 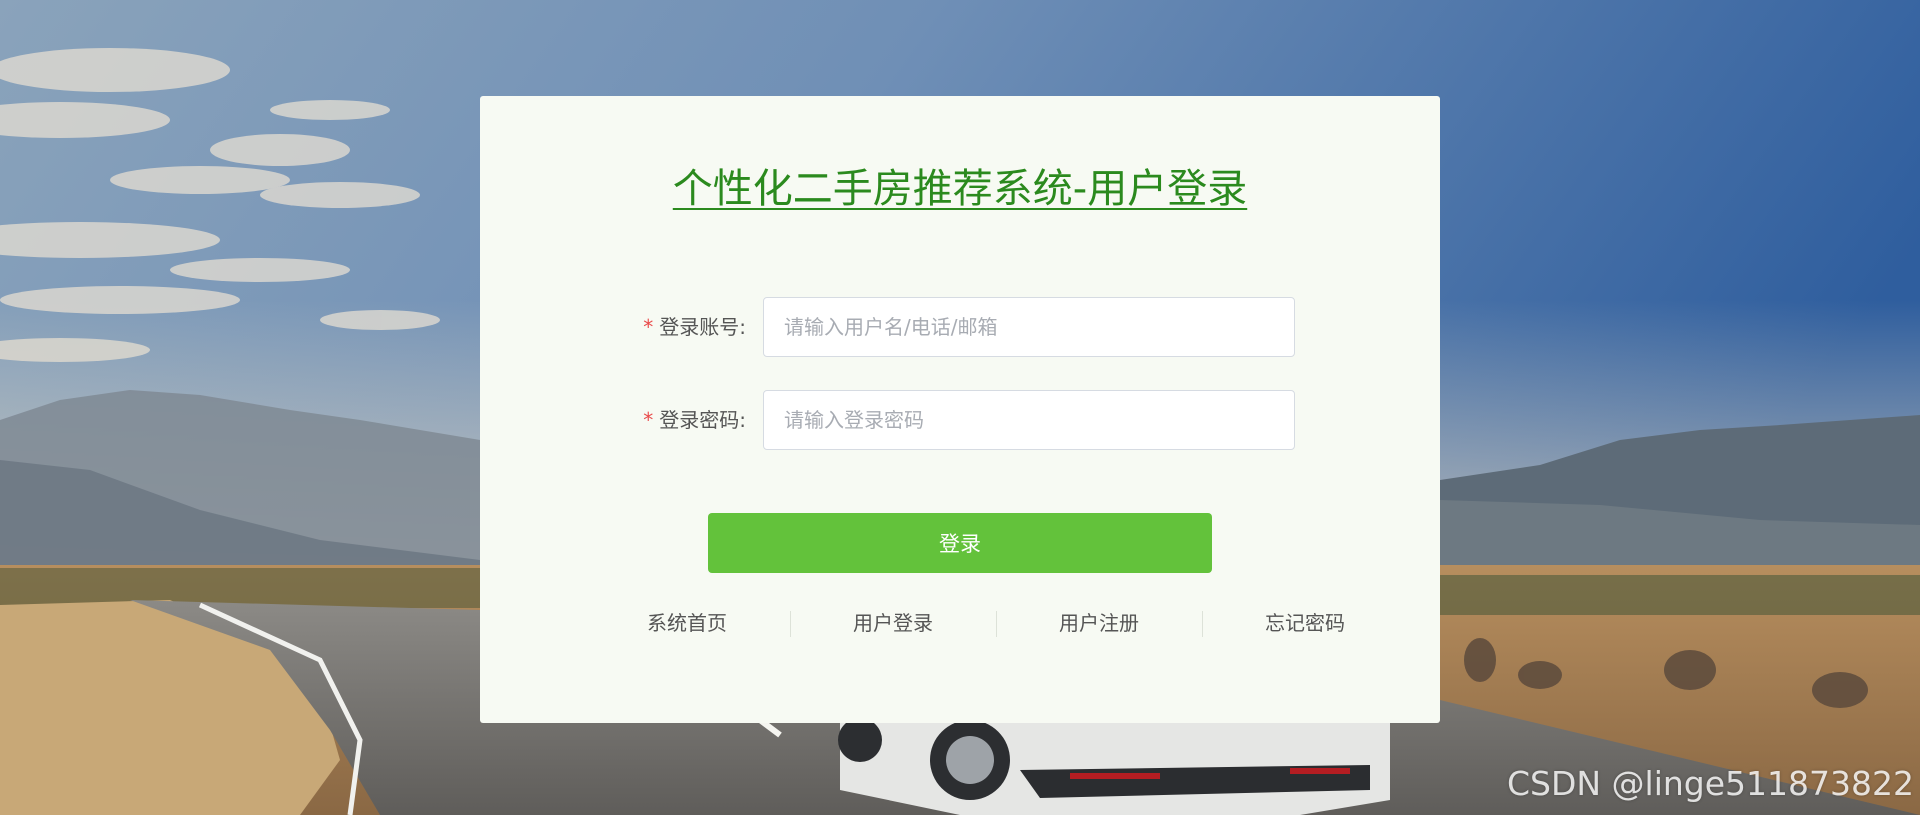 I want to click on password-form-row: * 登录密码:, so click(x=960, y=420).